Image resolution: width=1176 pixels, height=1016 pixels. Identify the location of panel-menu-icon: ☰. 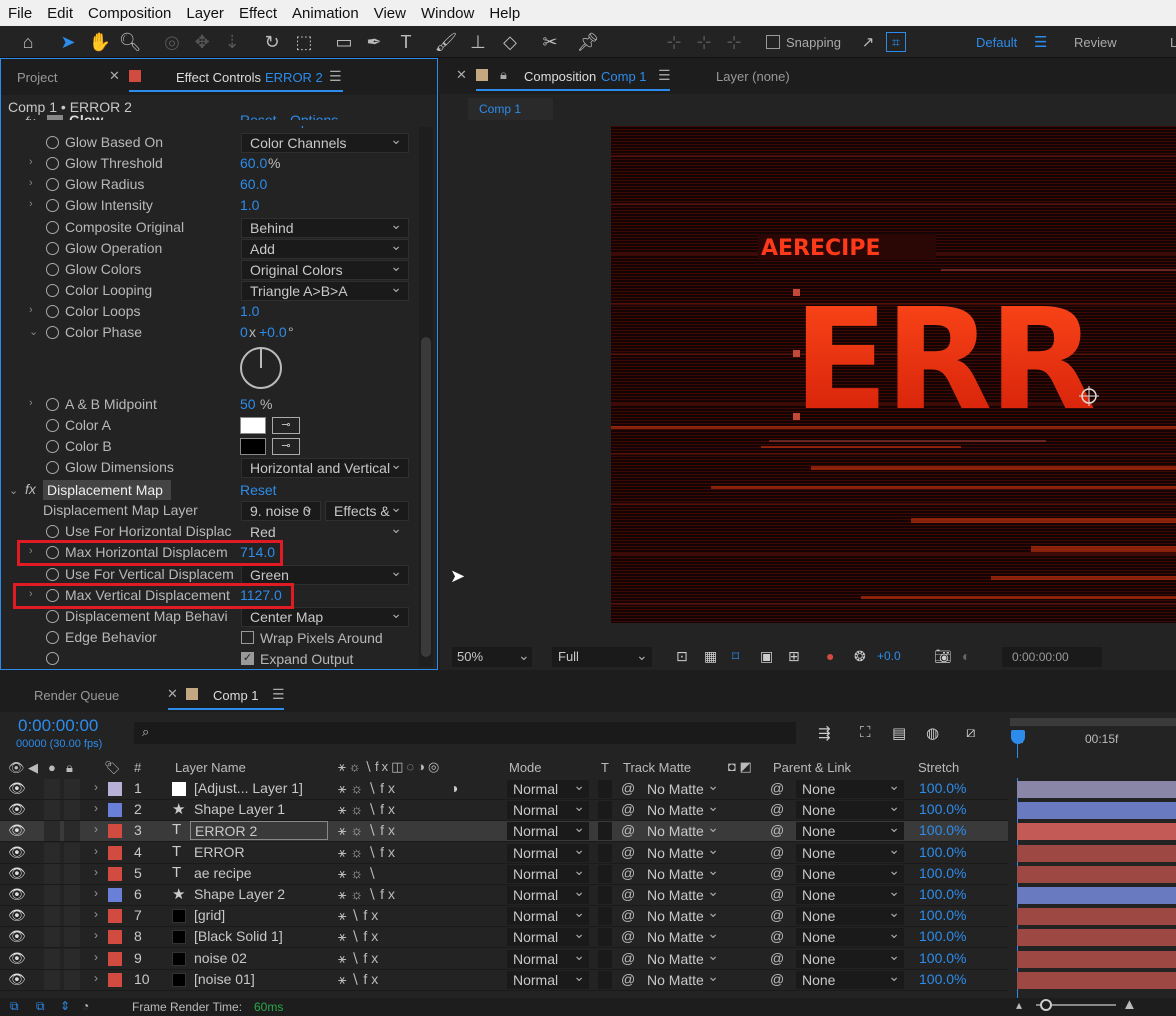
(664, 75).